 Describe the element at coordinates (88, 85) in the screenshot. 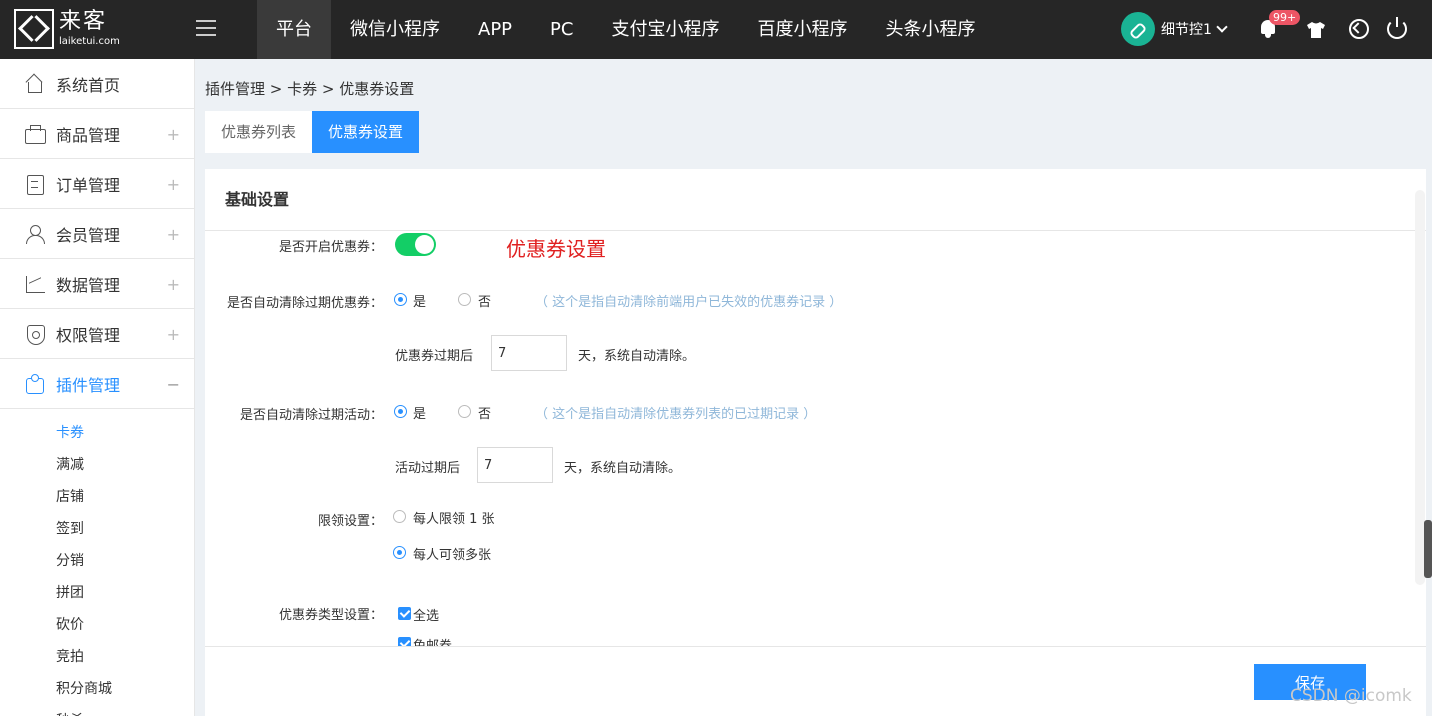

I see `sidebar-item-label: 系统首页` at that location.